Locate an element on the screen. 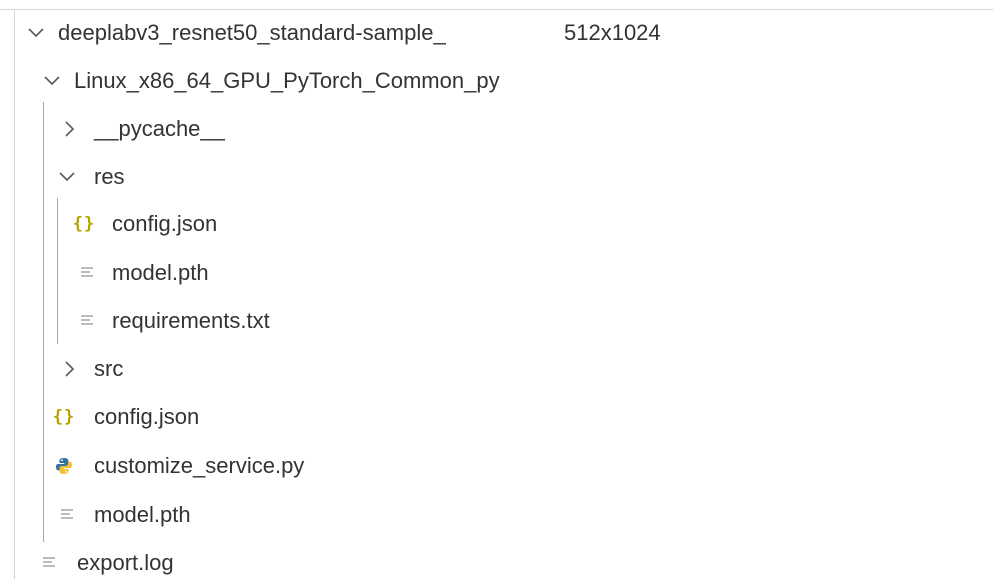 The width and height of the screenshot is (993, 587). tree-item-label: requirements.txt is located at coordinates (191, 320).